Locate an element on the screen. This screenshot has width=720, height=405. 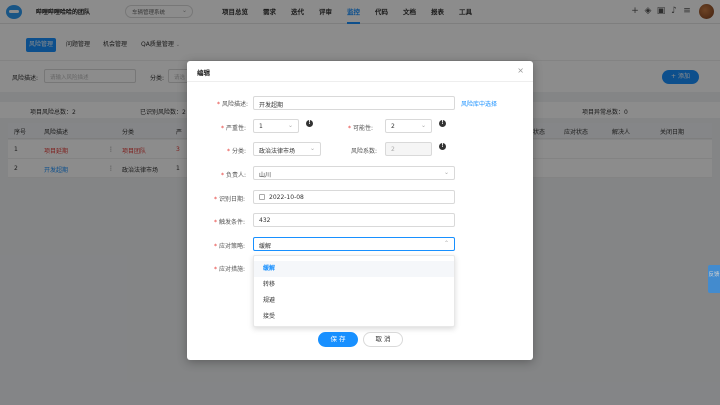
feedback-side-tab: 反馈 is located at coordinates (714, 279).